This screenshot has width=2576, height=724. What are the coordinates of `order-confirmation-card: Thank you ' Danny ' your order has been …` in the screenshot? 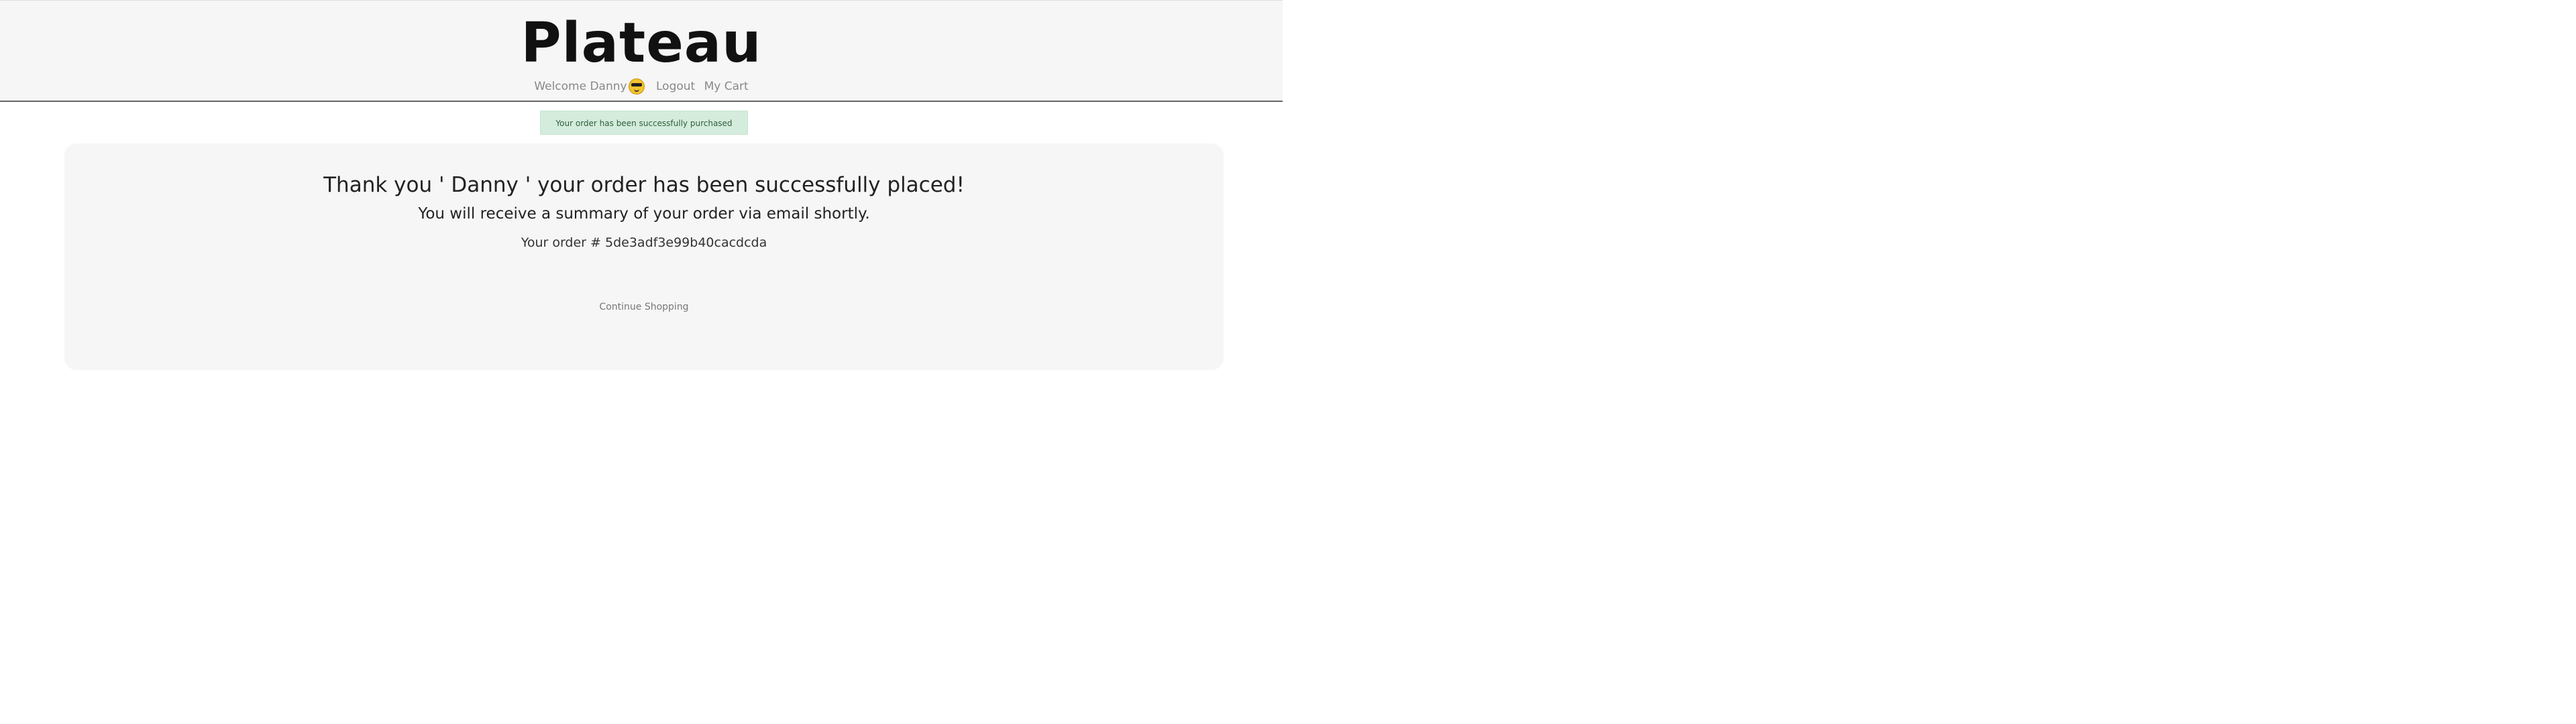 It's located at (644, 256).